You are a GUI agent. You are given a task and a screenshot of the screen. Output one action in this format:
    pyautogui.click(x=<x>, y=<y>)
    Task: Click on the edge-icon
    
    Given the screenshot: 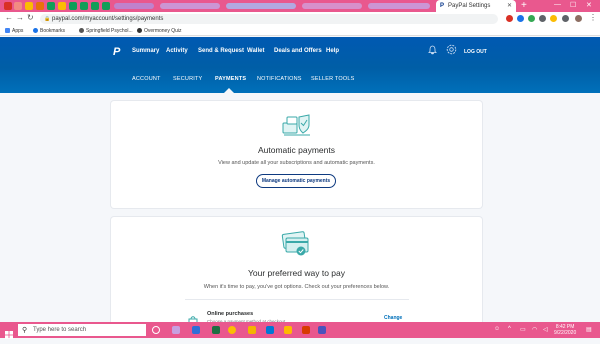 What is the action you would take?
    pyautogui.click(x=270, y=330)
    